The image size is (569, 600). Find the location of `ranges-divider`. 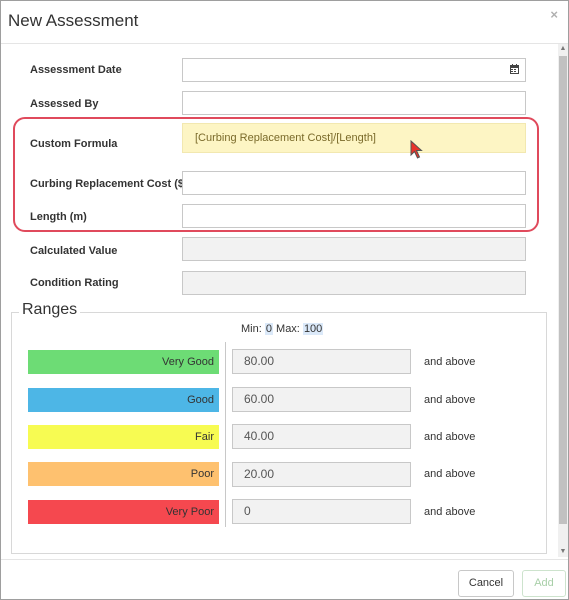

ranges-divider is located at coordinates (225, 434).